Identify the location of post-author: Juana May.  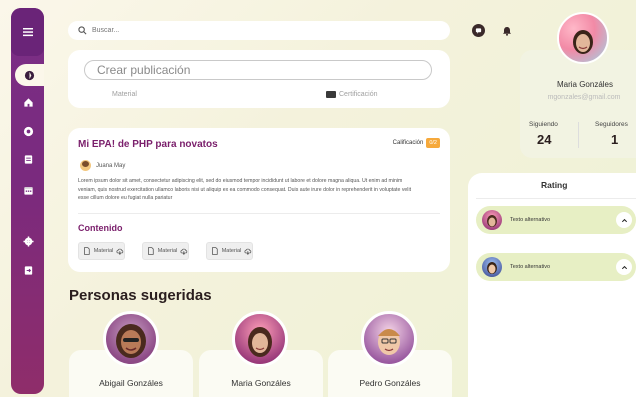
(102, 165).